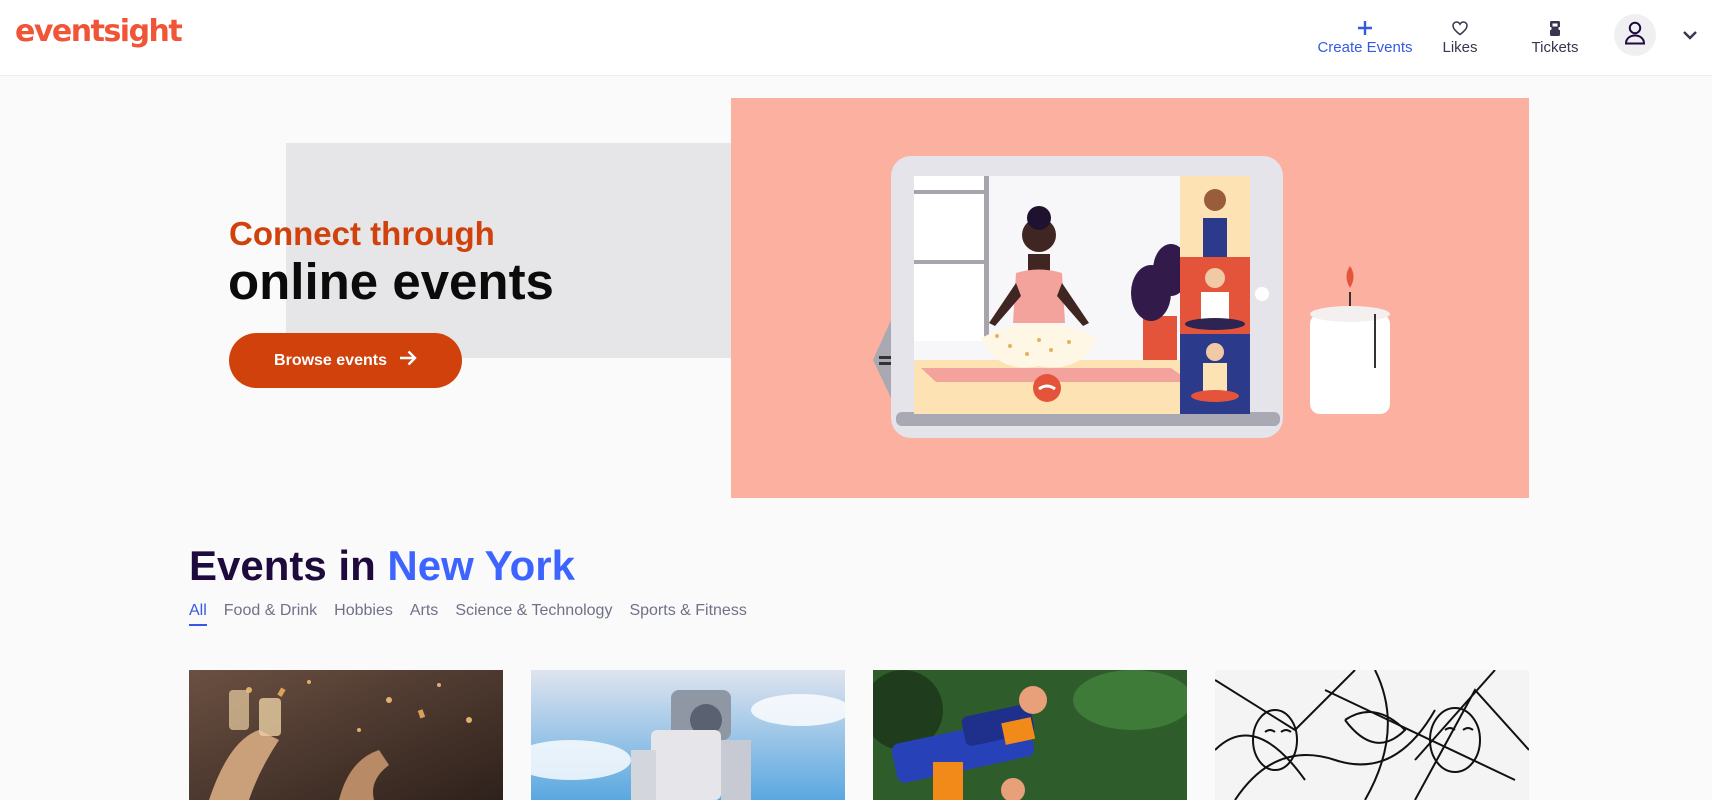 This screenshot has width=1712, height=800. I want to click on line-art-faces-image, so click(1372, 735).